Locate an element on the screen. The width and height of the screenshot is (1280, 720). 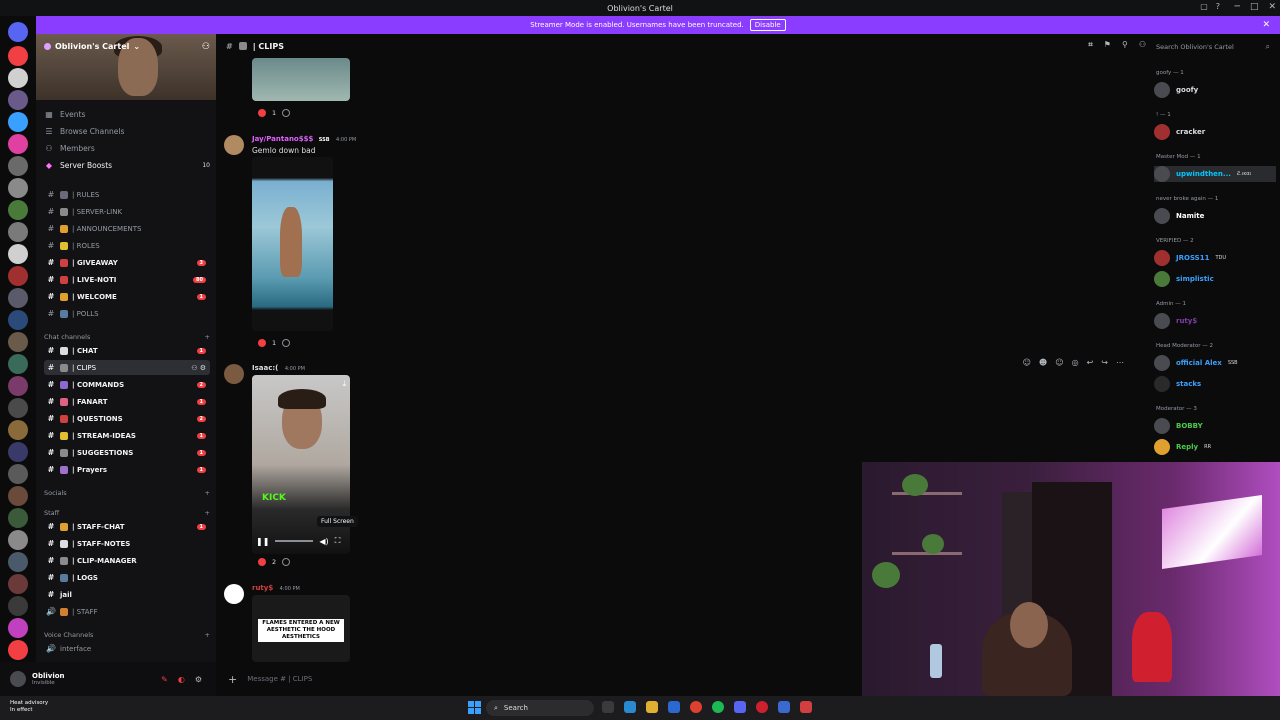
download-icon: ⤓ is located at coordinates (344, 384).